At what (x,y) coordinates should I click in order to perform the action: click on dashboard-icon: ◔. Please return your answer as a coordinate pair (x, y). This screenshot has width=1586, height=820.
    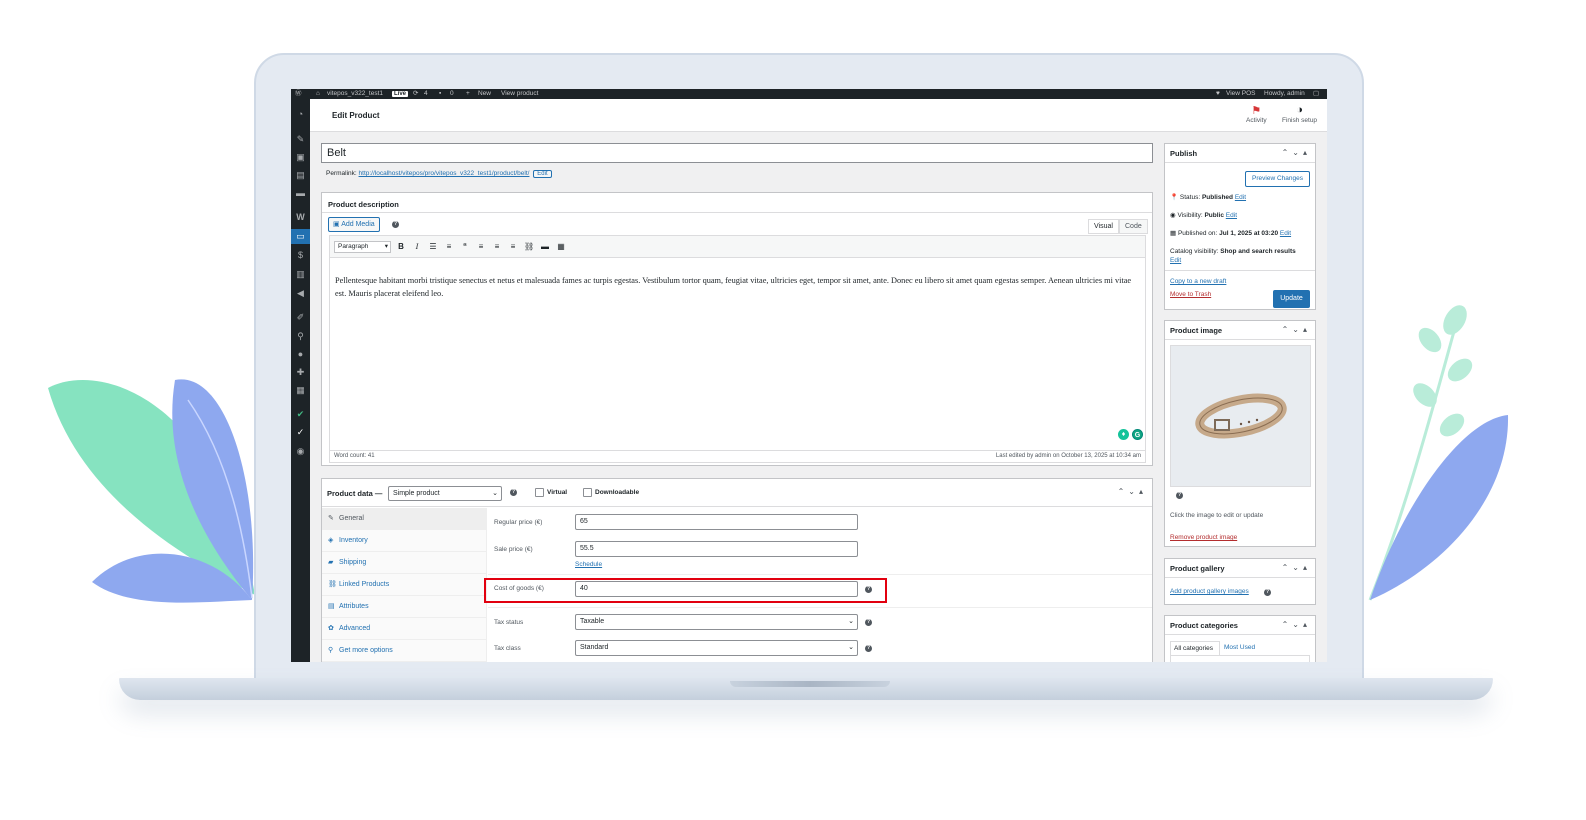
    Looking at the image, I should click on (300, 114).